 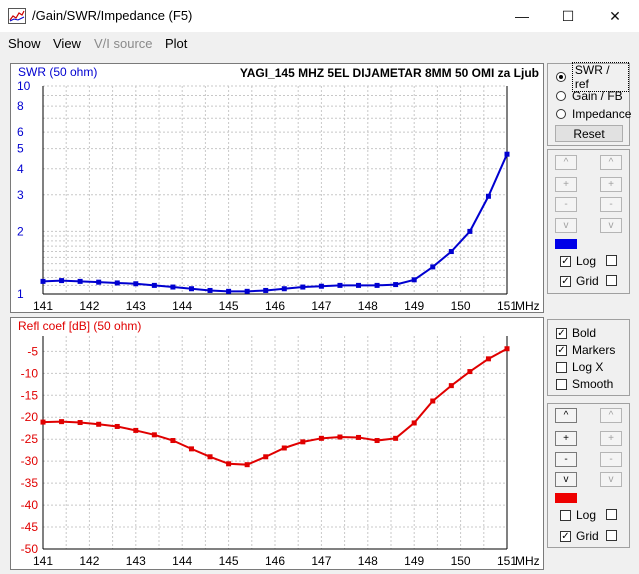 I want to click on refl-log-check-box, so click(x=565, y=515).